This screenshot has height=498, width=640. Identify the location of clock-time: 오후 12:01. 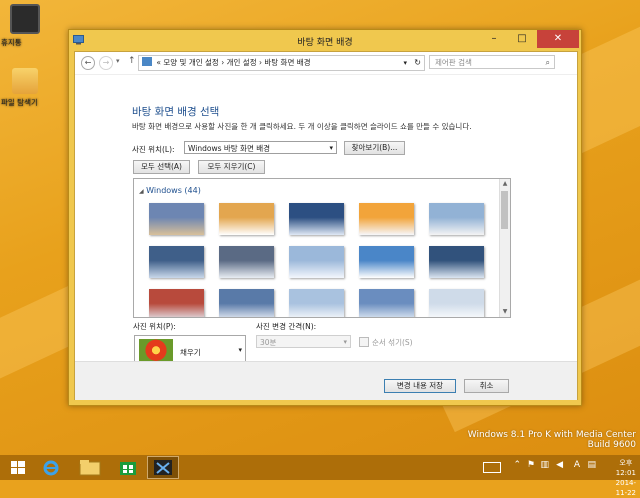
(625, 468).